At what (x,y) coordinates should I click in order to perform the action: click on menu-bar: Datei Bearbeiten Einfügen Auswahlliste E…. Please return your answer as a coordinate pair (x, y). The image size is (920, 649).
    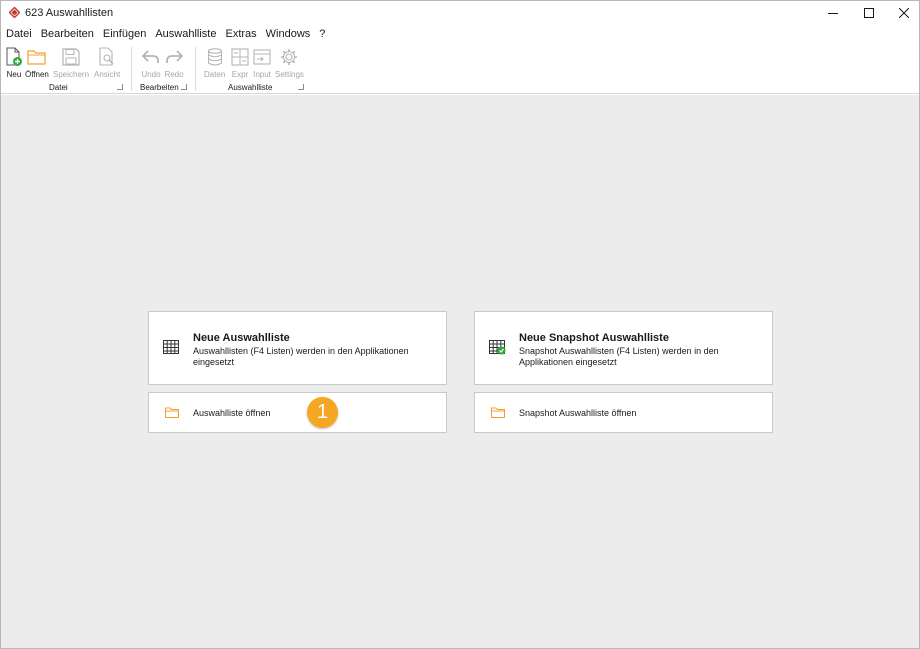
    Looking at the image, I should click on (460, 33).